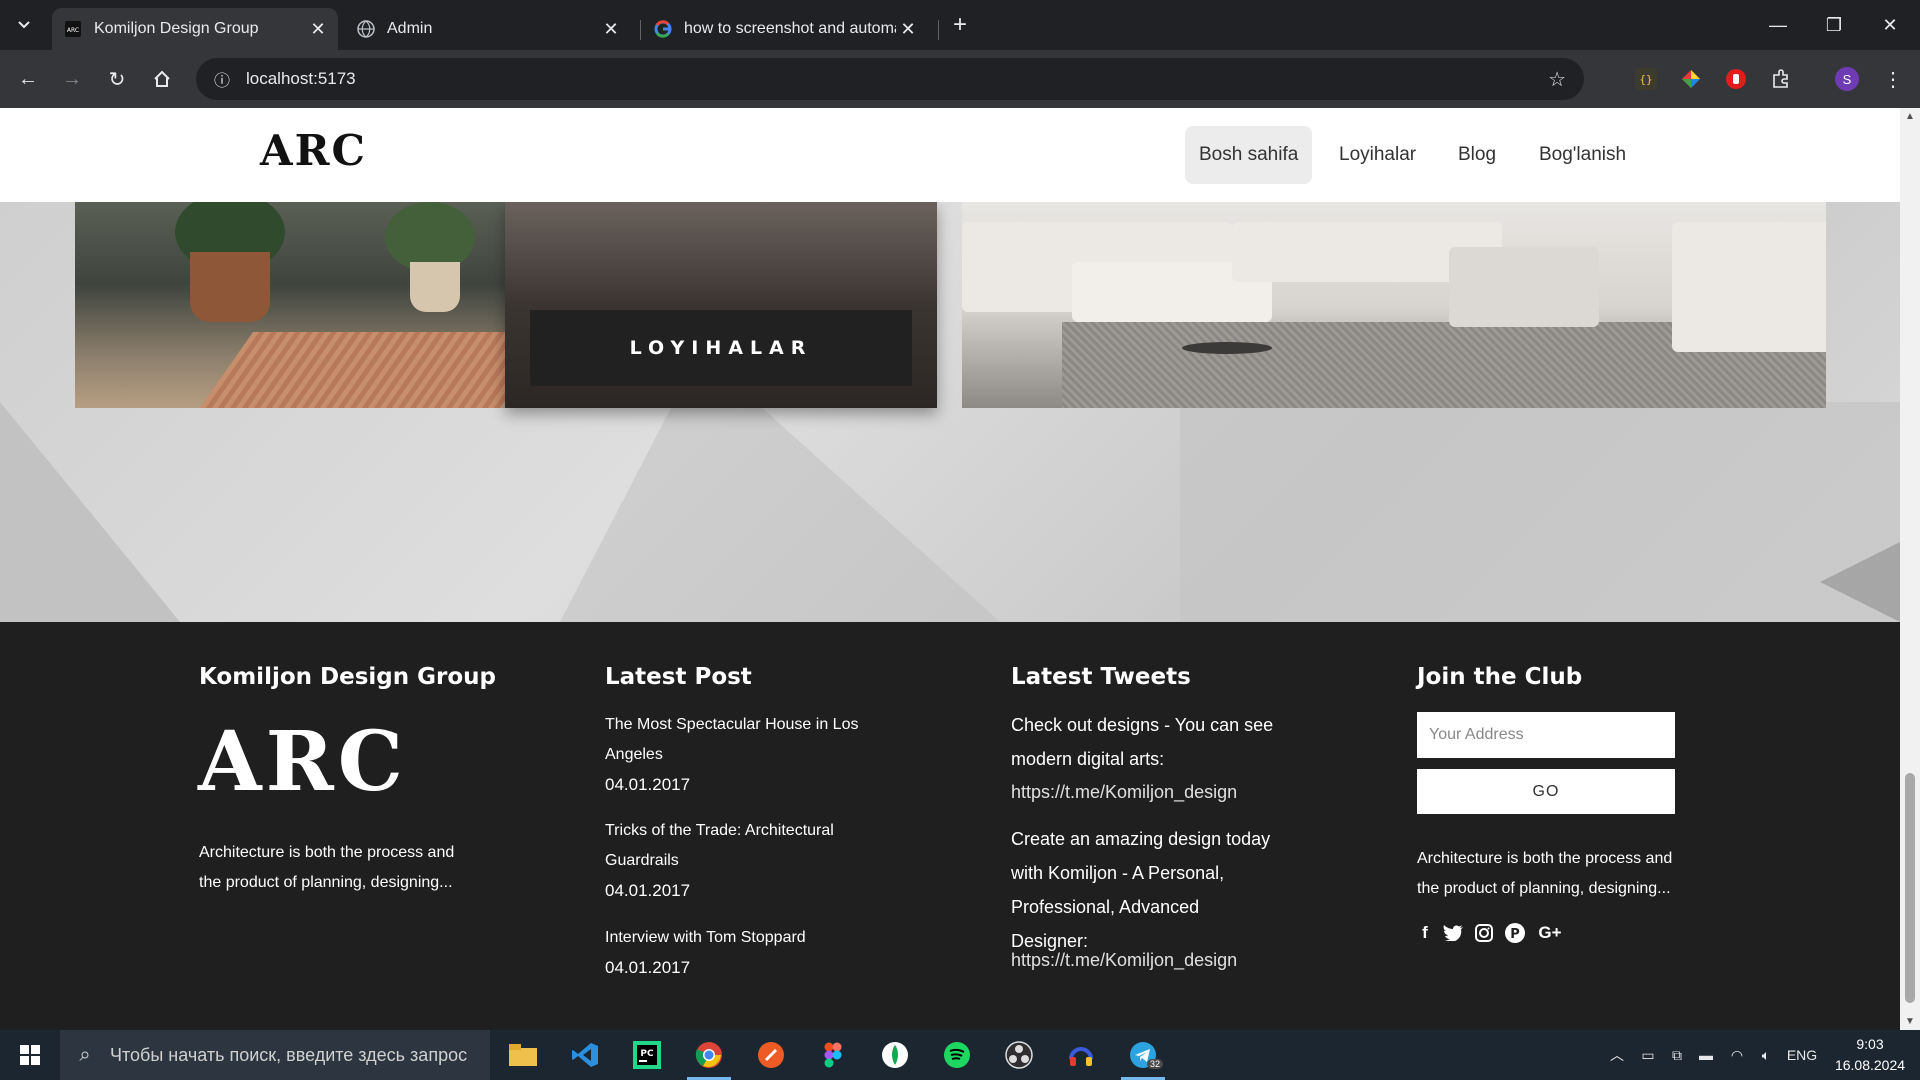  I want to click on vscode-icon, so click(585, 1055).